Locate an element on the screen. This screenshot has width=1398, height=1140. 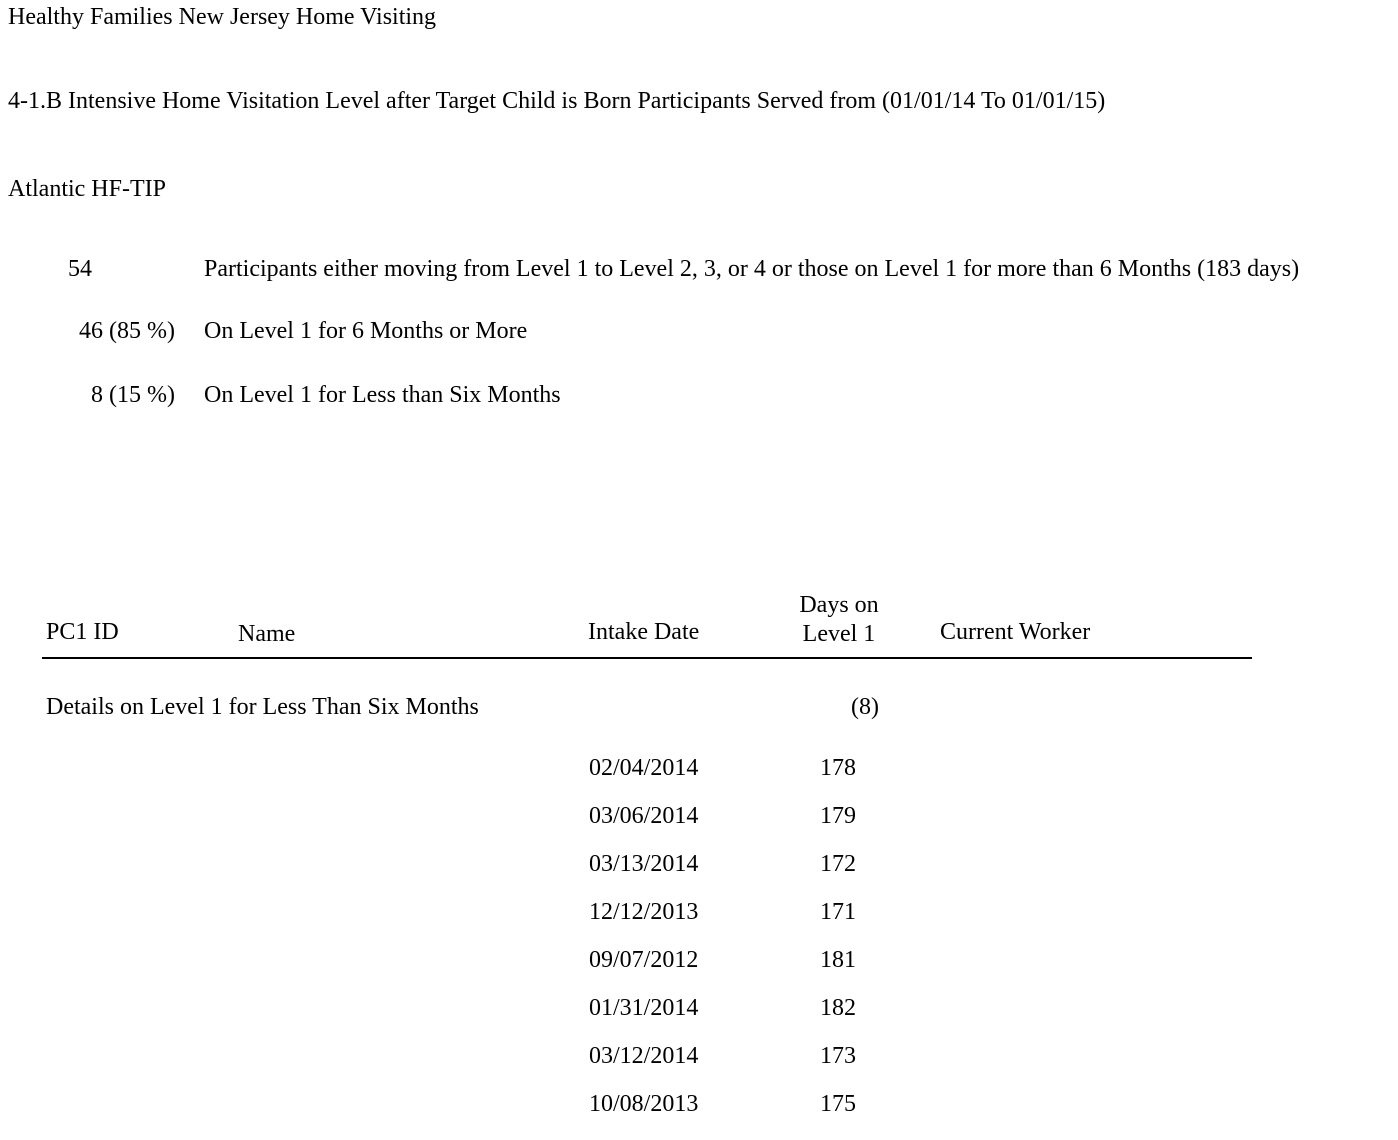
table-row: 01/31/2014 182 is located at coordinates (699, 1020).